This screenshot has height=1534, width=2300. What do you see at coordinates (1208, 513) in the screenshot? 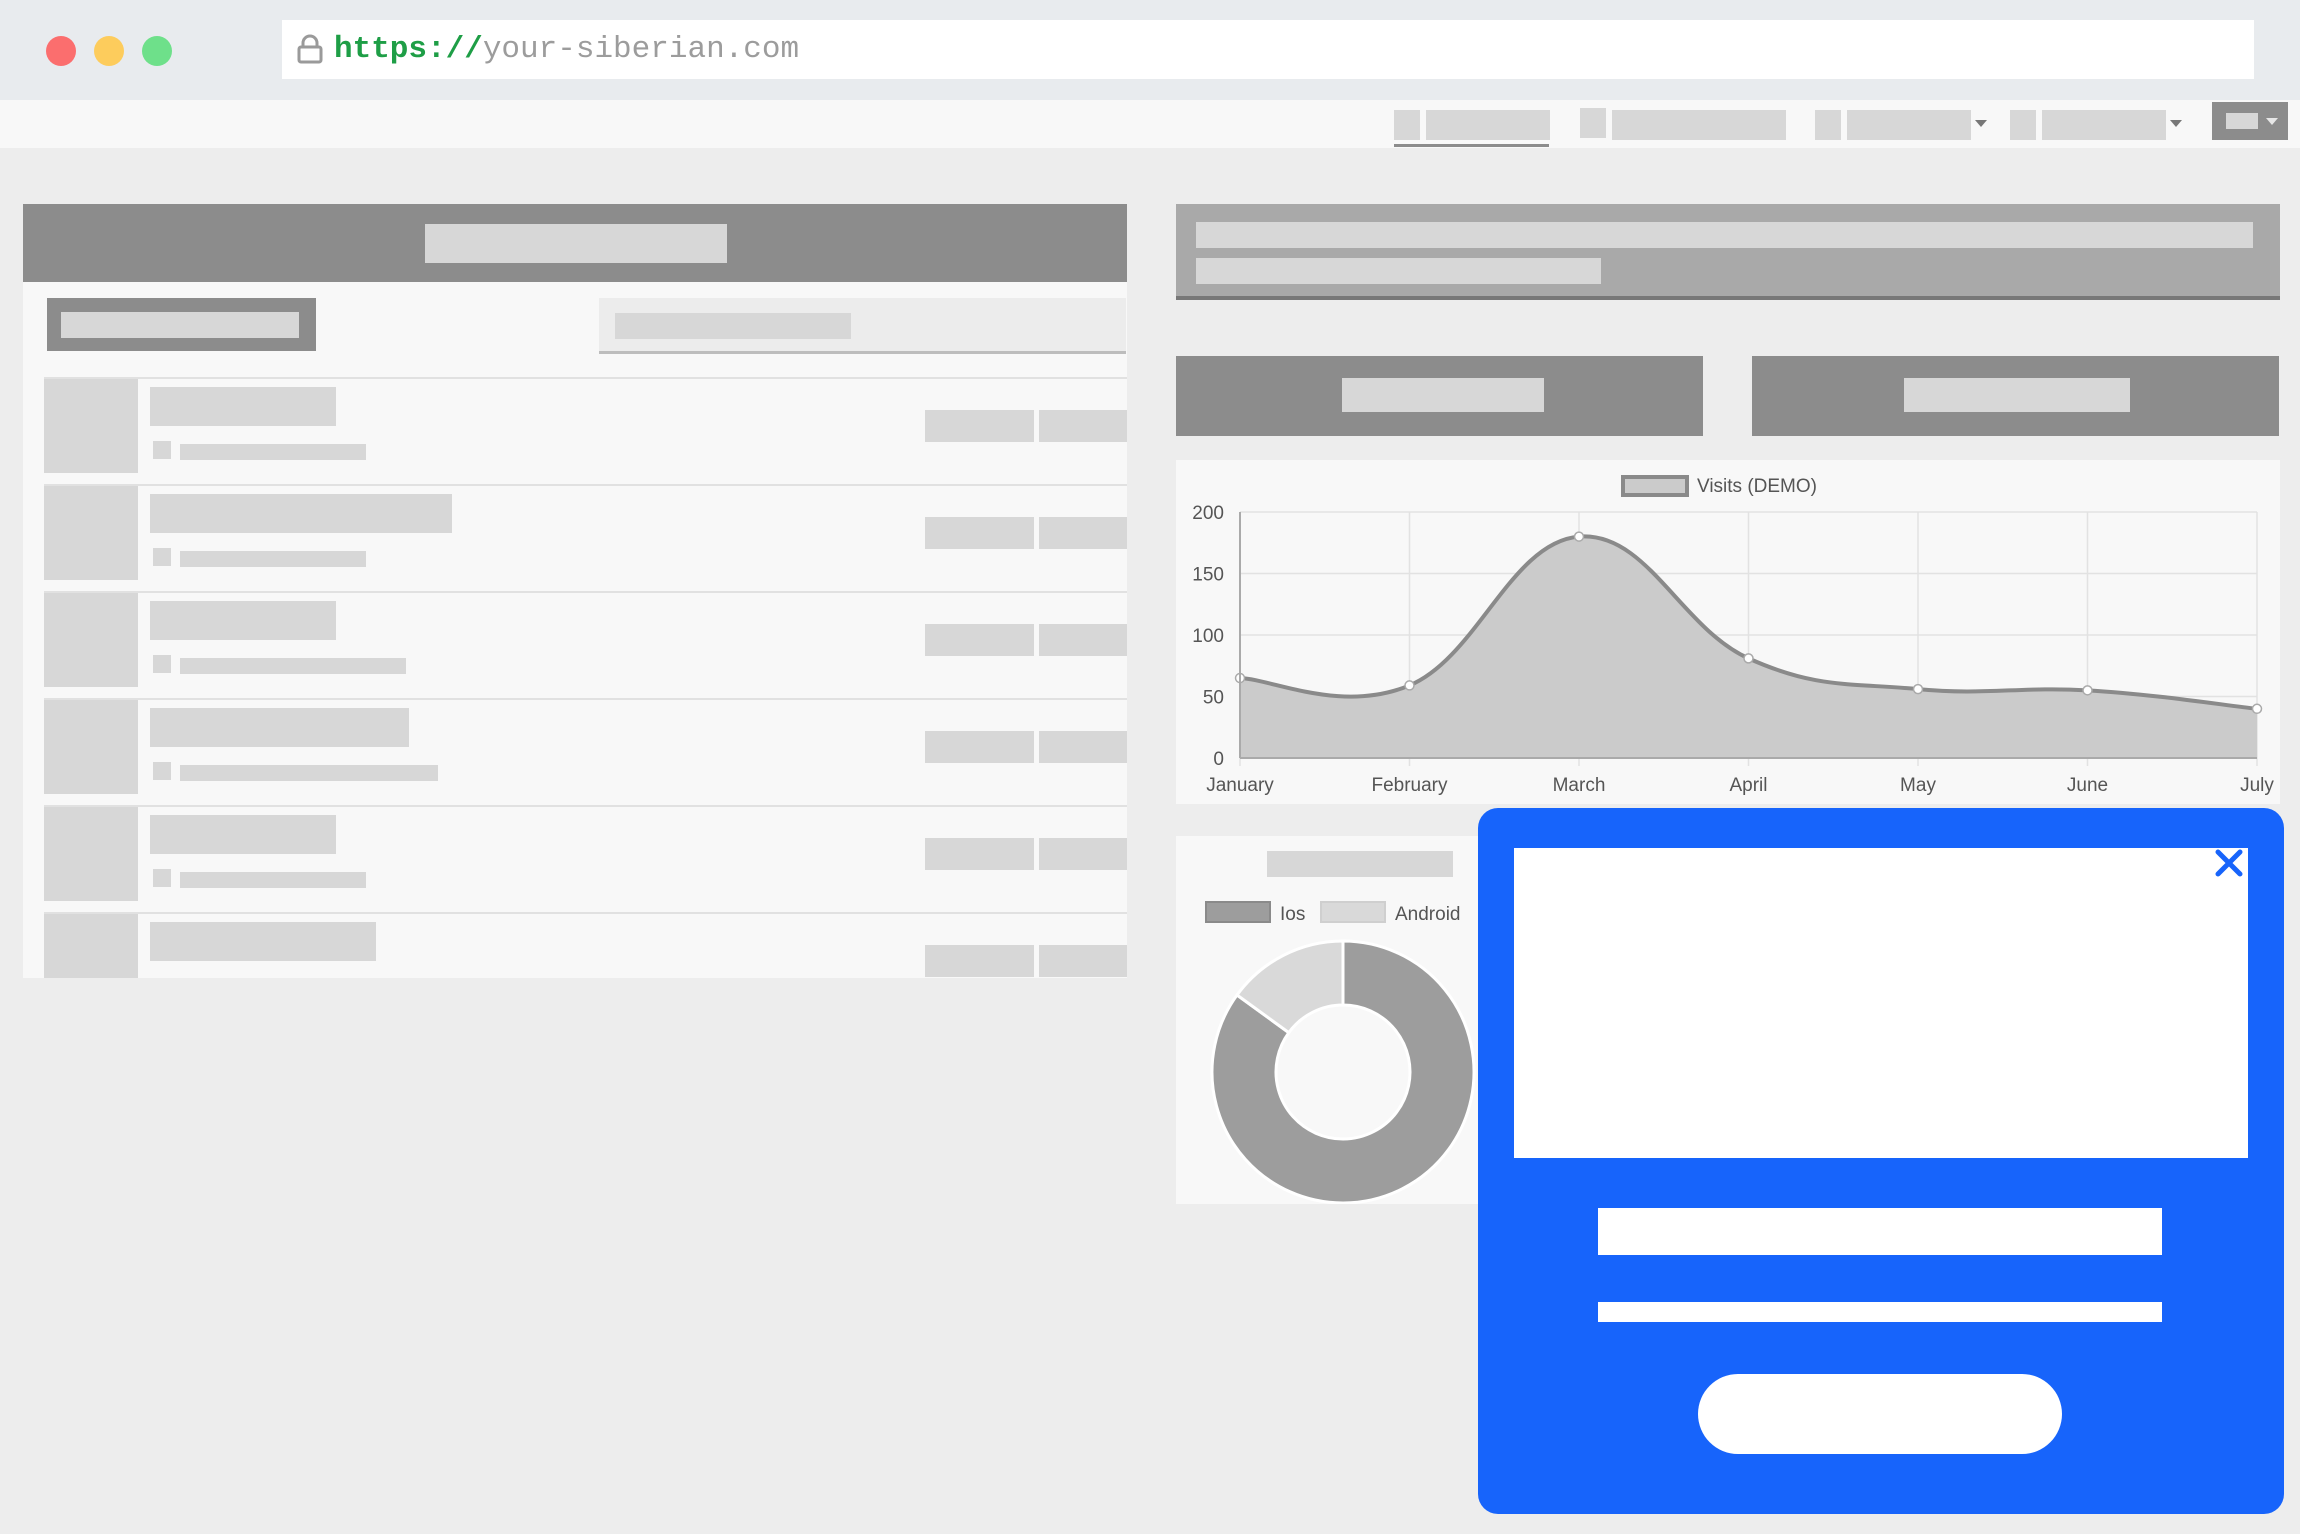
I see `y-tick-label: 200` at bounding box center [1208, 513].